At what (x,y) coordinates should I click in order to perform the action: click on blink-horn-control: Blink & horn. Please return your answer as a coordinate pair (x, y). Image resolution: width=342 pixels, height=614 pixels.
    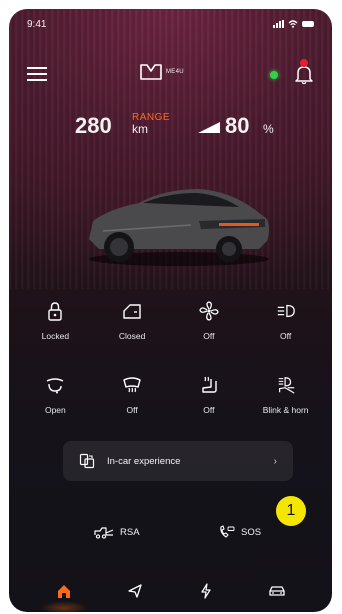
    Looking at the image, I should click on (286, 395).